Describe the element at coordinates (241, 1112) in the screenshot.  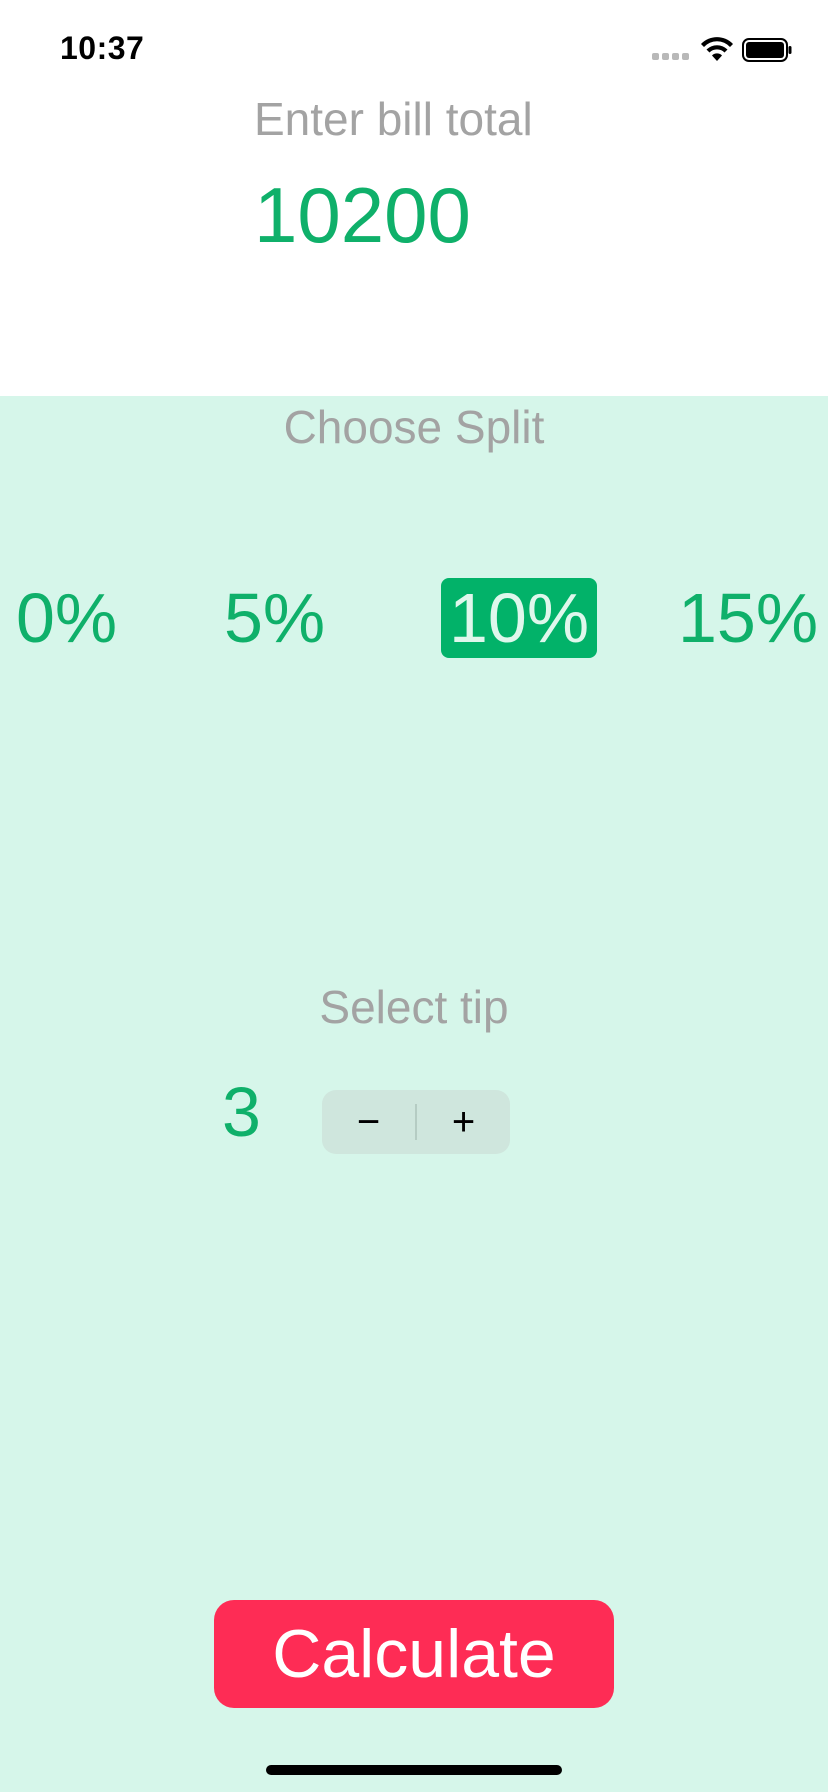
I see `tip-value: 3` at that location.